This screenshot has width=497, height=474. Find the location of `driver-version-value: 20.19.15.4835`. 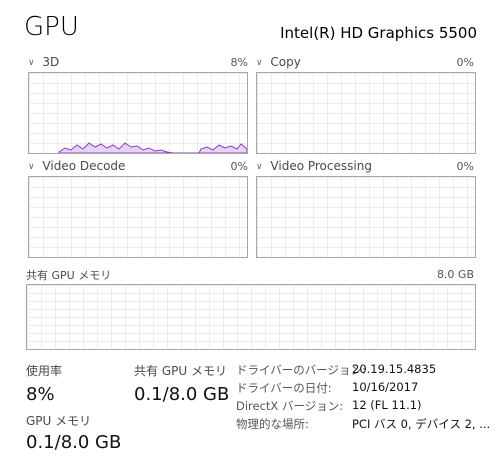

driver-version-value: 20.19.15.4835 is located at coordinates (394, 369).